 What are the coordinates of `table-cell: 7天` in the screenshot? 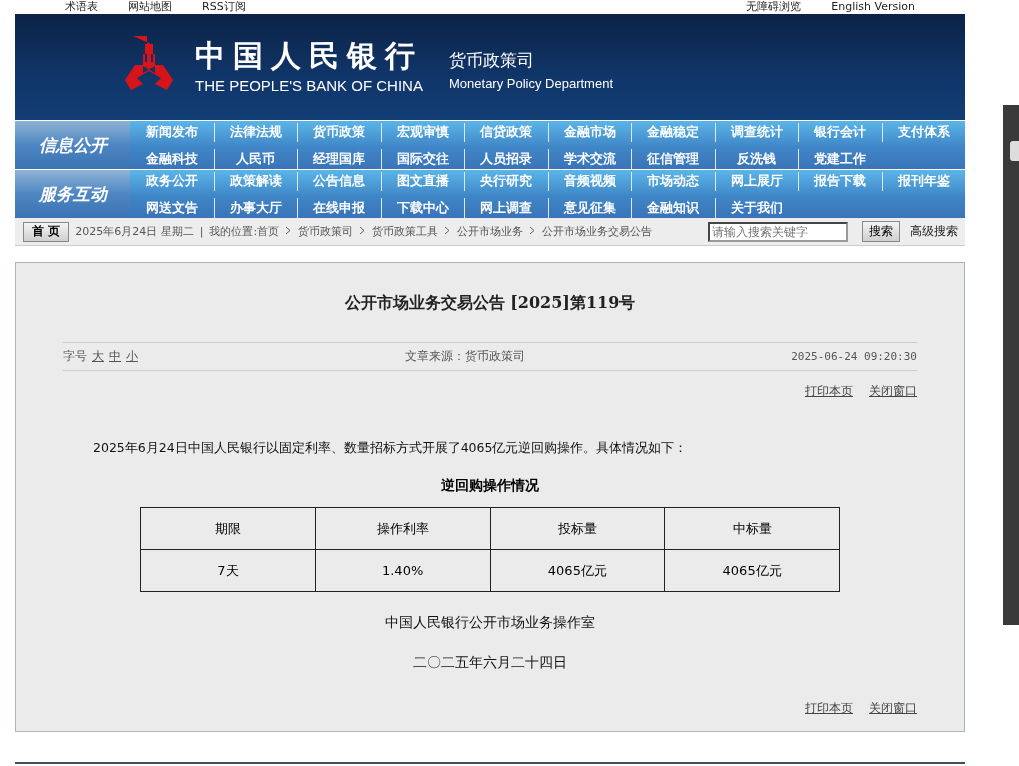 It's located at (228, 570).